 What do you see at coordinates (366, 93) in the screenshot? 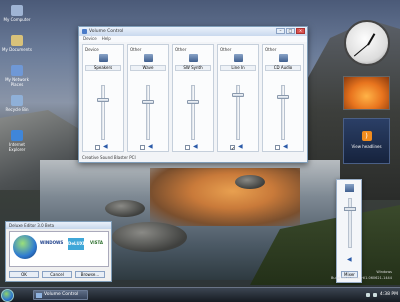
I see `slideshow-gadget` at bounding box center [366, 93].